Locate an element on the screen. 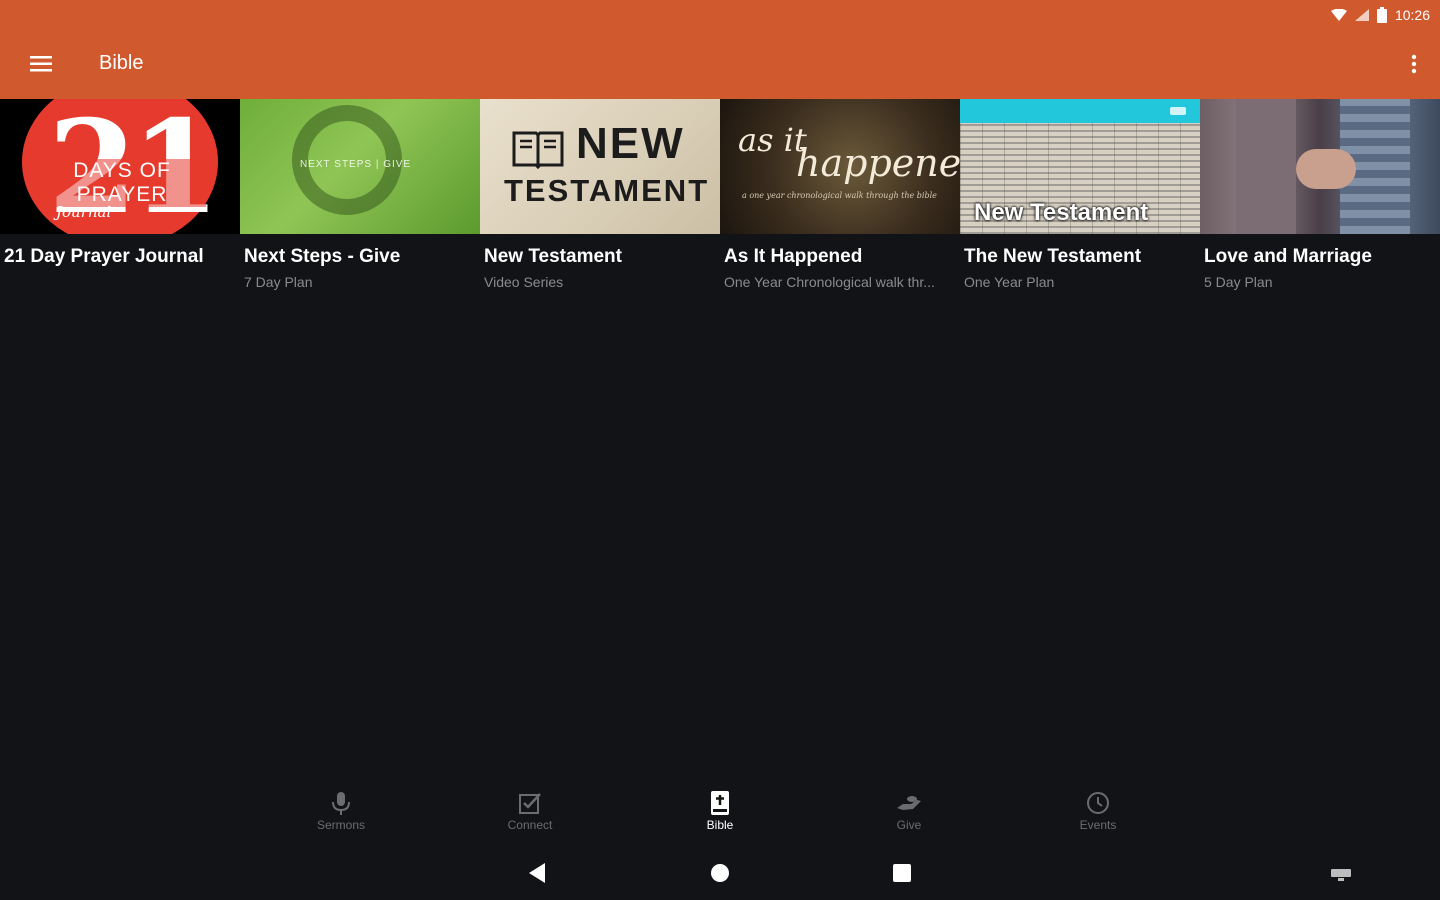  more-vert-icon is located at coordinates (1414, 64).